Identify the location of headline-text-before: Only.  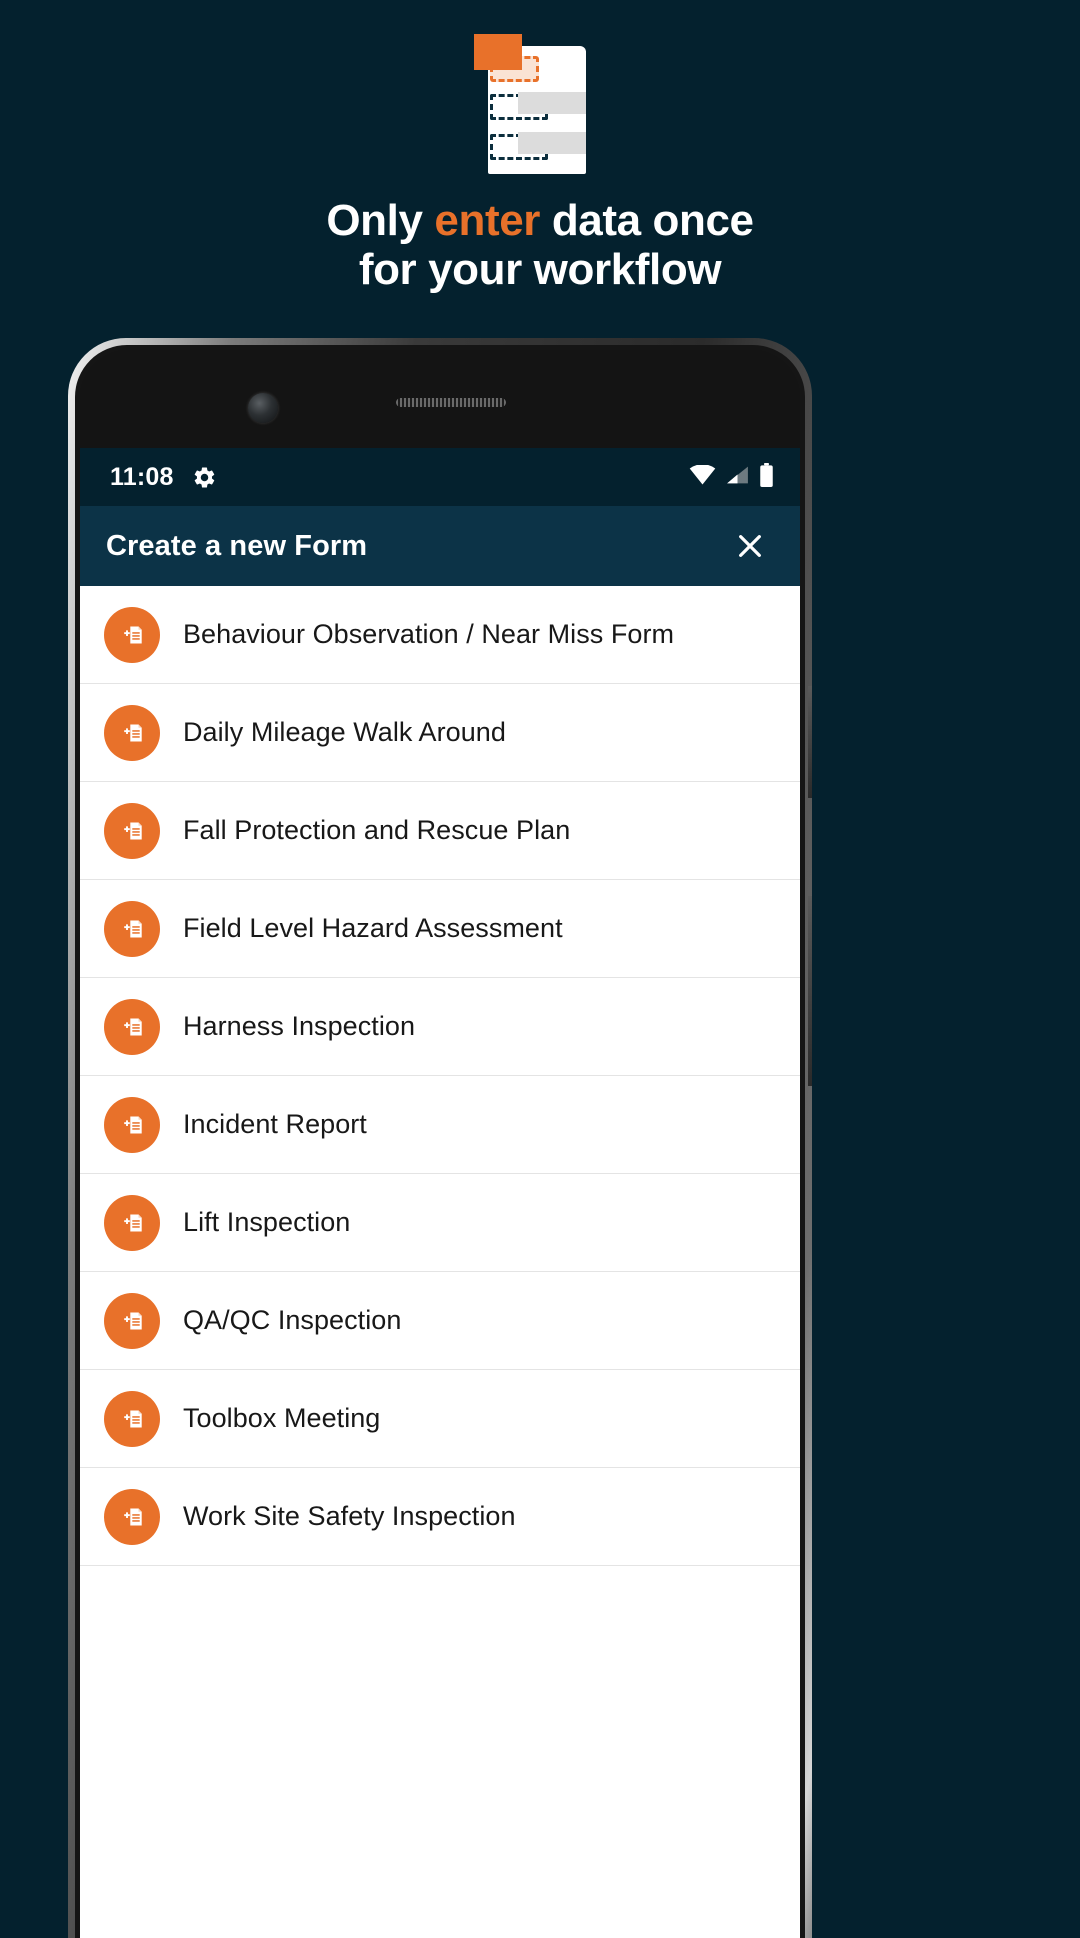
(380, 220).